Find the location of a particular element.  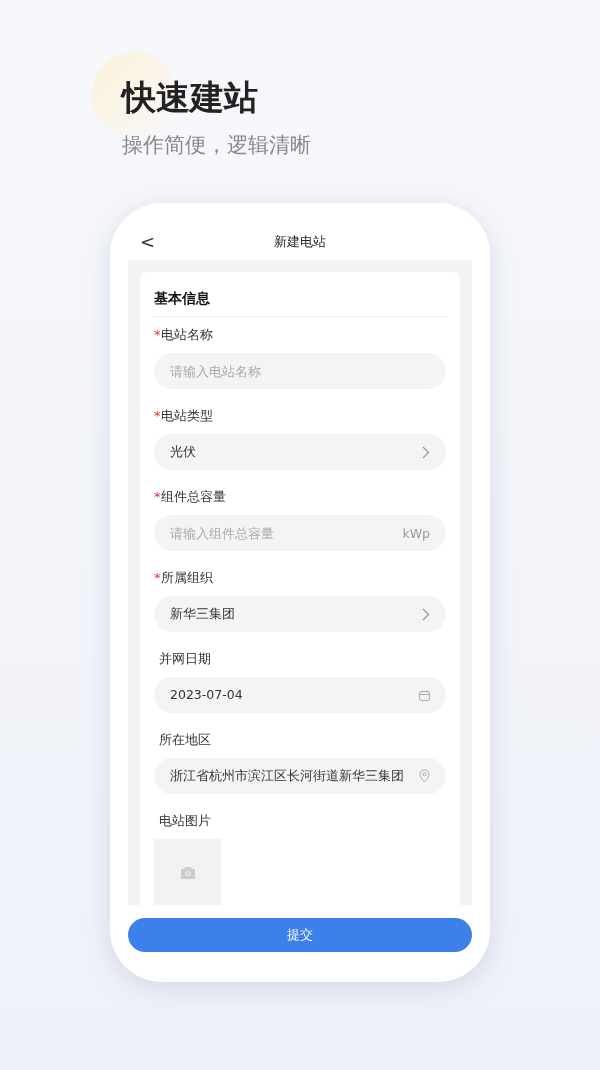

submit-button: 提交 is located at coordinates (300, 935).